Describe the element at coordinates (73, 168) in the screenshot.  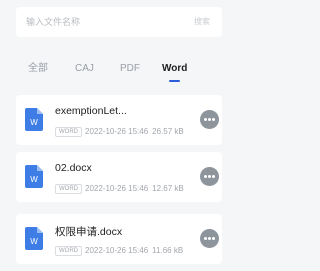
I see `file-name: 02.docx` at that location.